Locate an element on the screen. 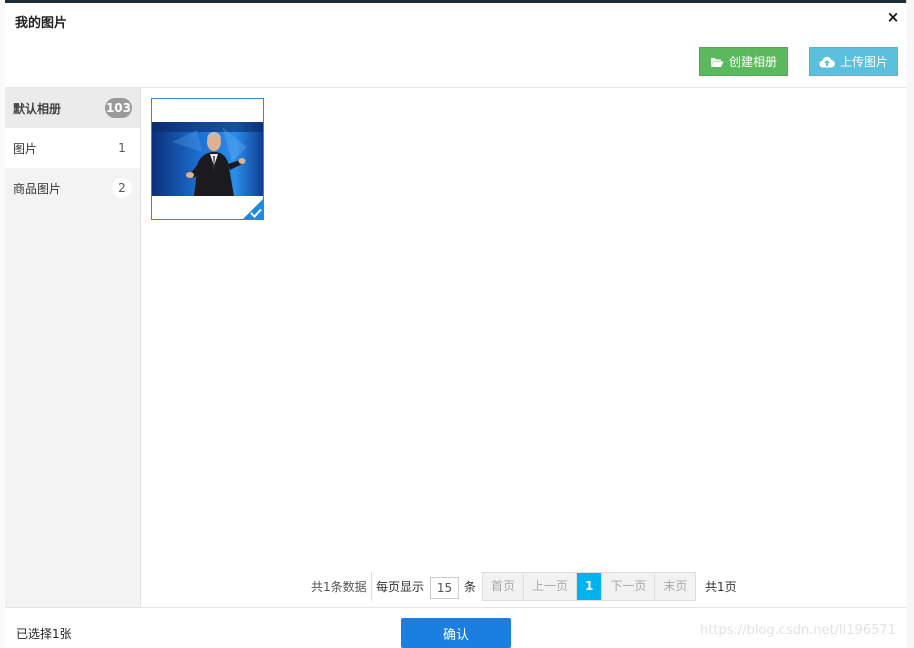 The height and width of the screenshot is (648, 914). image-thumbnail-card is located at coordinates (207, 159).